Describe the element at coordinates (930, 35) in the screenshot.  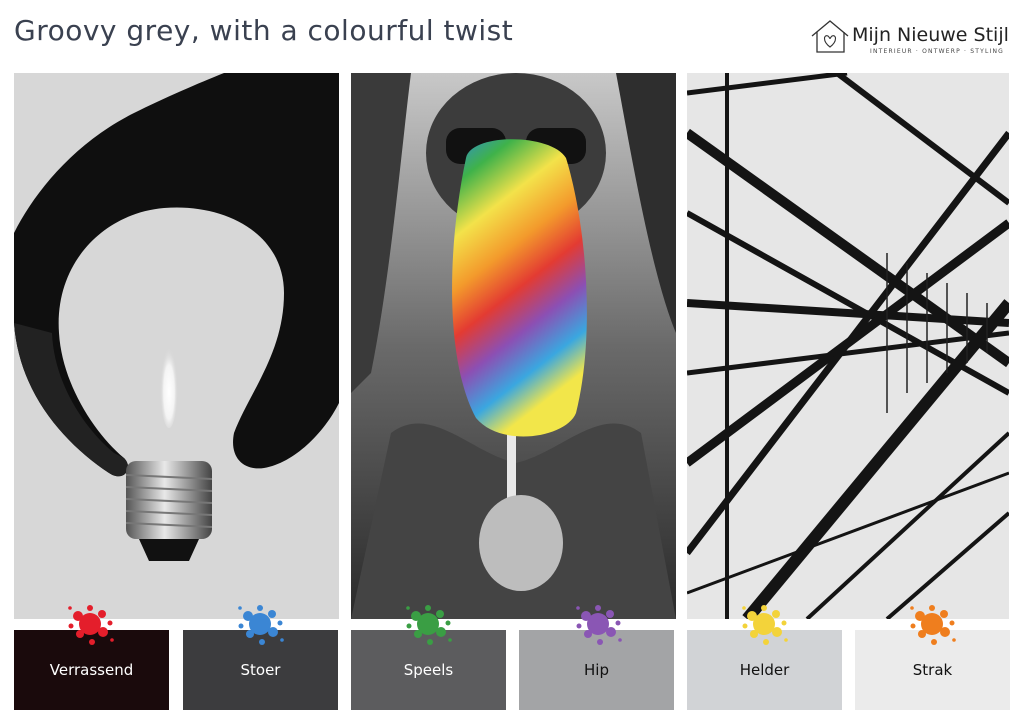
I see `logo-name: Mijn Nieuwe Stijl` at that location.